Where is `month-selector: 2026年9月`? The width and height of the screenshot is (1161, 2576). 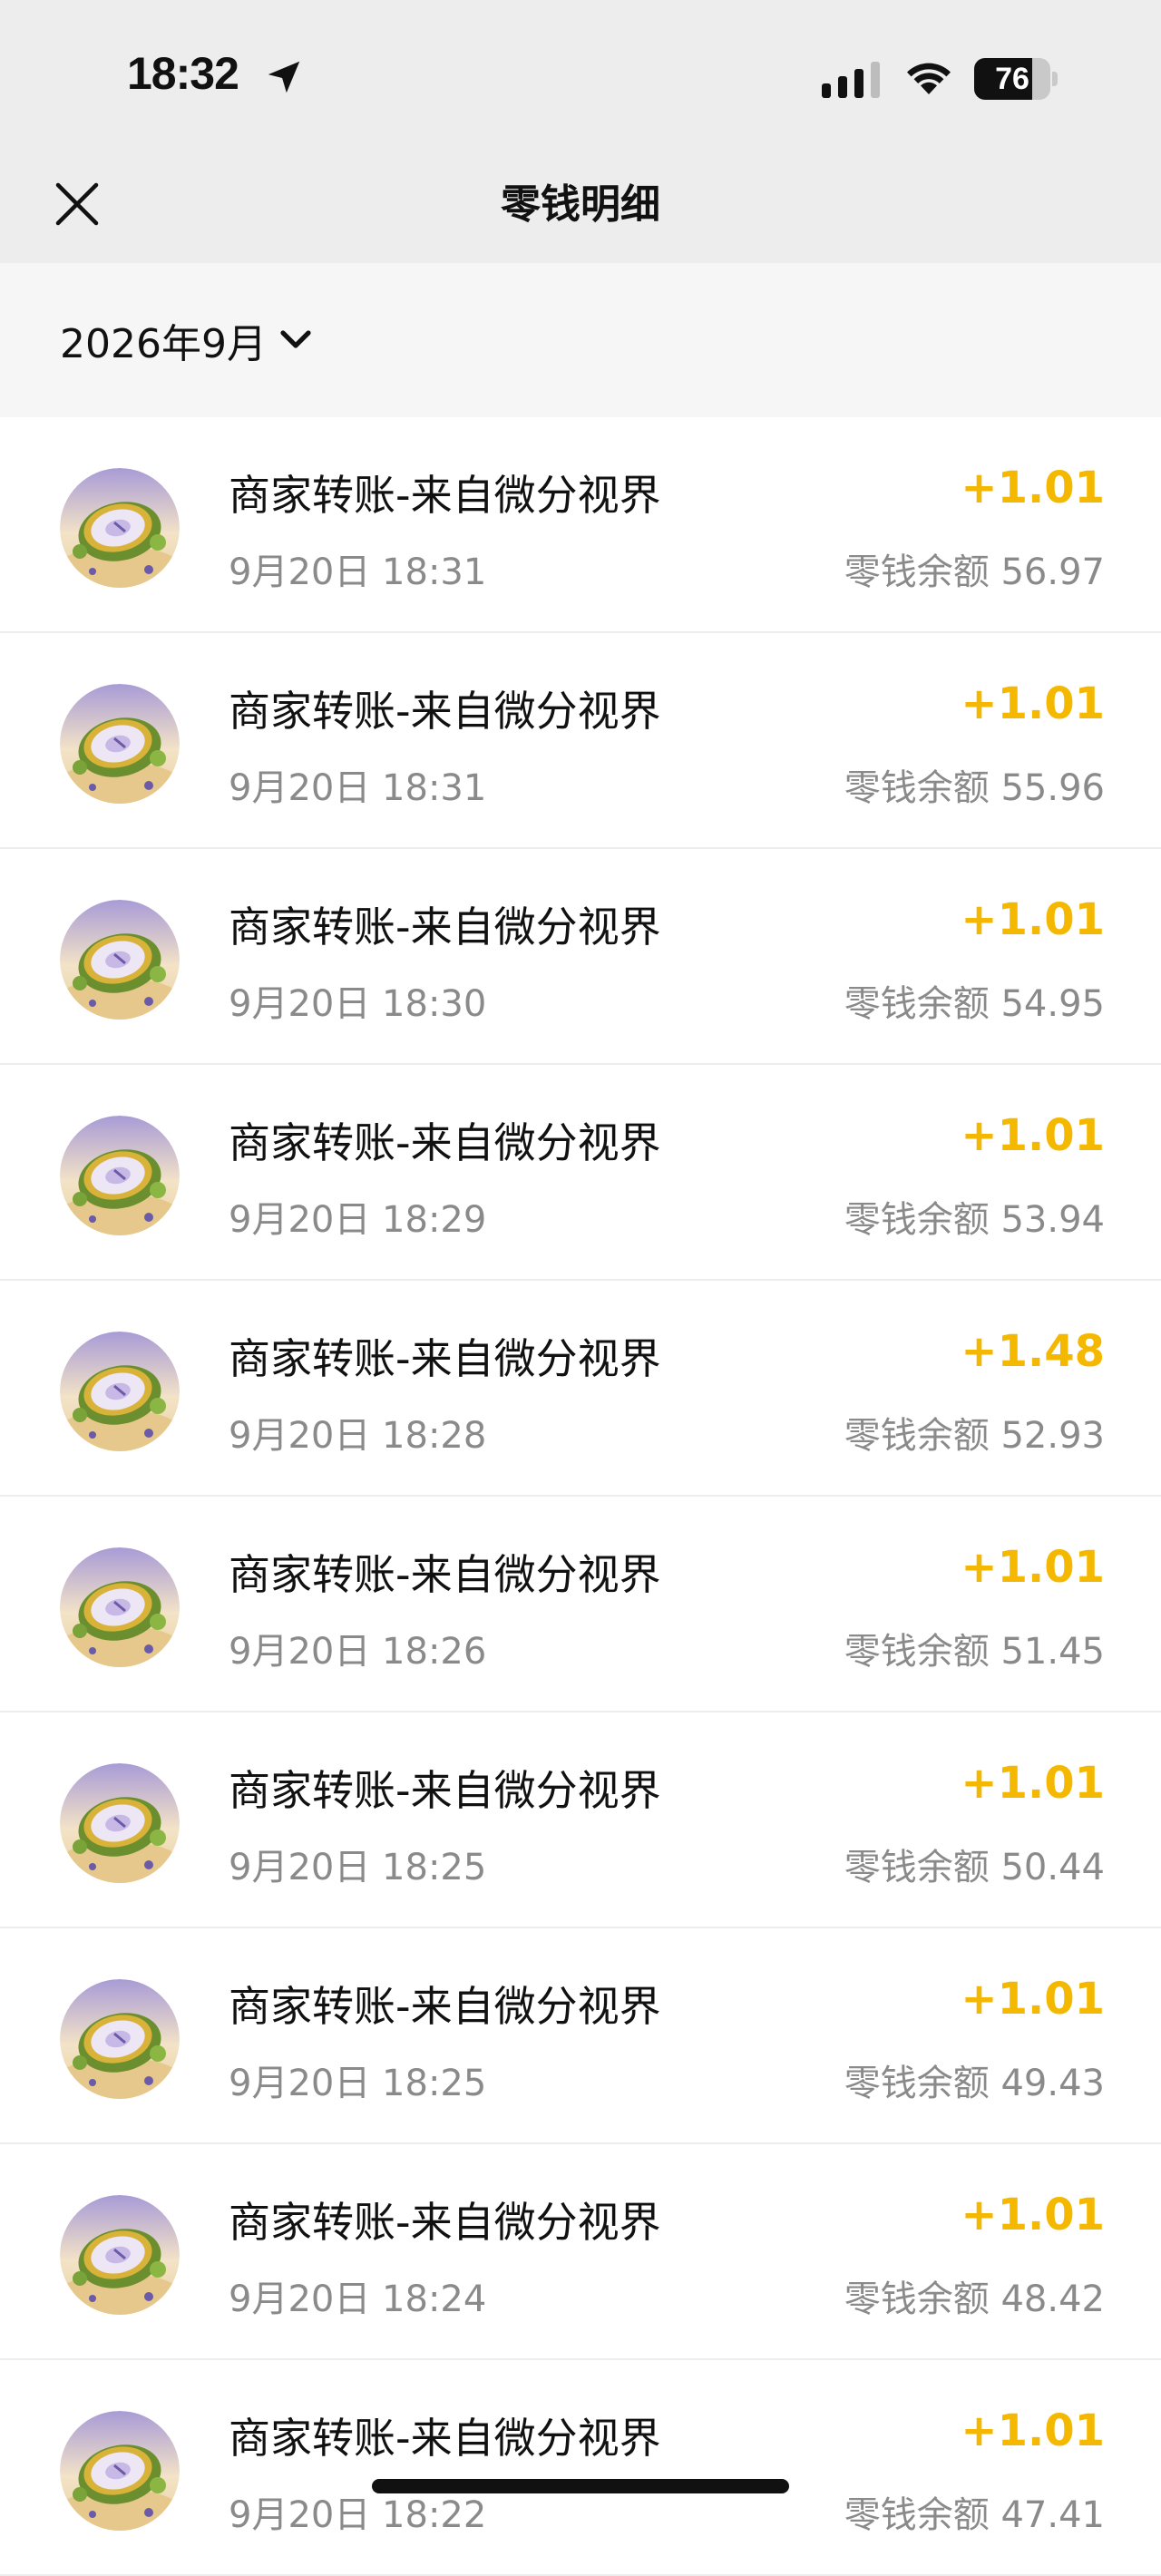 month-selector: 2026年9月 is located at coordinates (187, 340).